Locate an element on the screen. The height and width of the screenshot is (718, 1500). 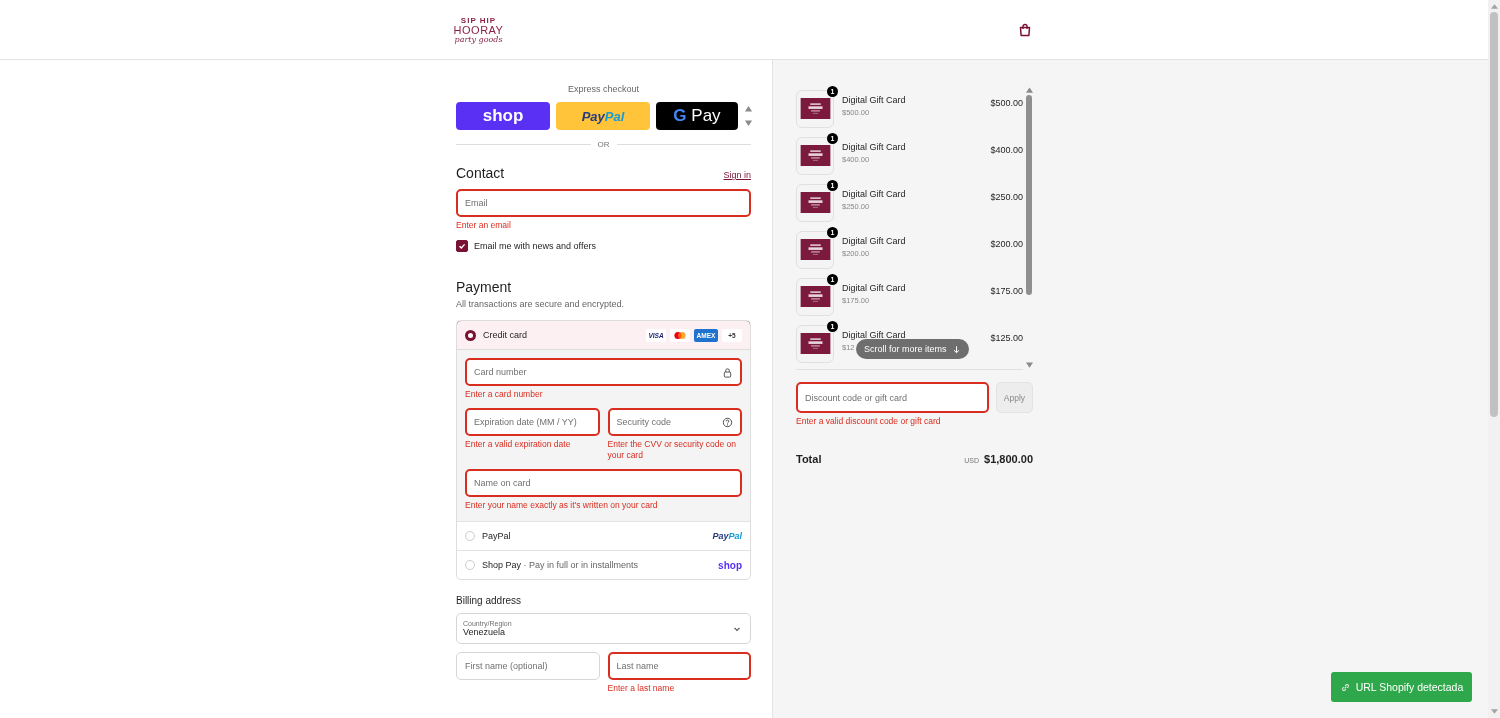
input-field: Email is located at coordinates (603, 203).